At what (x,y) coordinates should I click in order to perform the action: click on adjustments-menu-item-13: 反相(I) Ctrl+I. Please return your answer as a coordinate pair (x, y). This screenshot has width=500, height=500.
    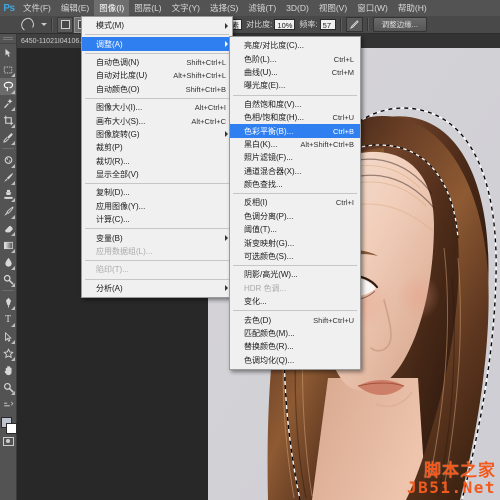
    Looking at the image, I should click on (295, 202).